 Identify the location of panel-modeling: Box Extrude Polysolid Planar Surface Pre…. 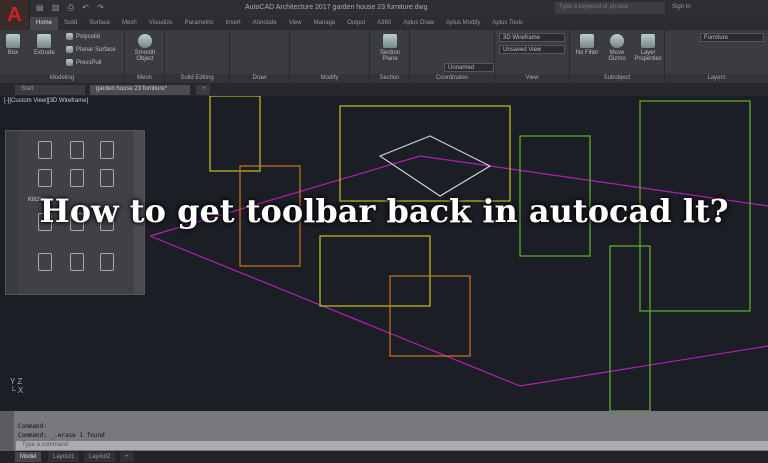
(62, 56).